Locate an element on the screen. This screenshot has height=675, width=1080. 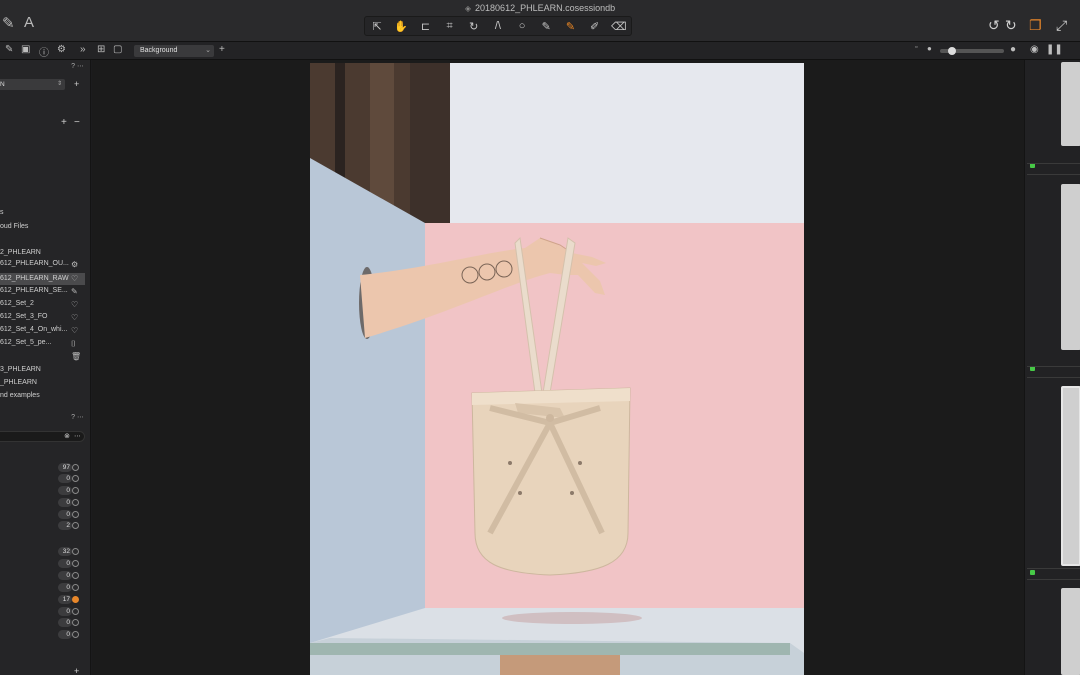
list-item: 612_PHLEARN_SE... ✎ is located at coordinates (42, 293).